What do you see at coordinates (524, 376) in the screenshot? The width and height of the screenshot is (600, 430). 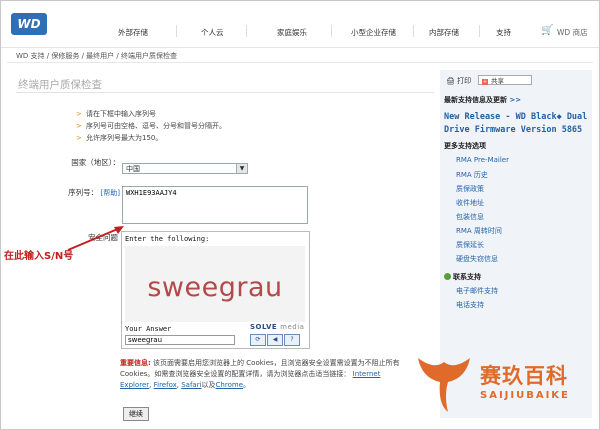 I see `watermark-cn: 赛玖百科` at bounding box center [524, 376].